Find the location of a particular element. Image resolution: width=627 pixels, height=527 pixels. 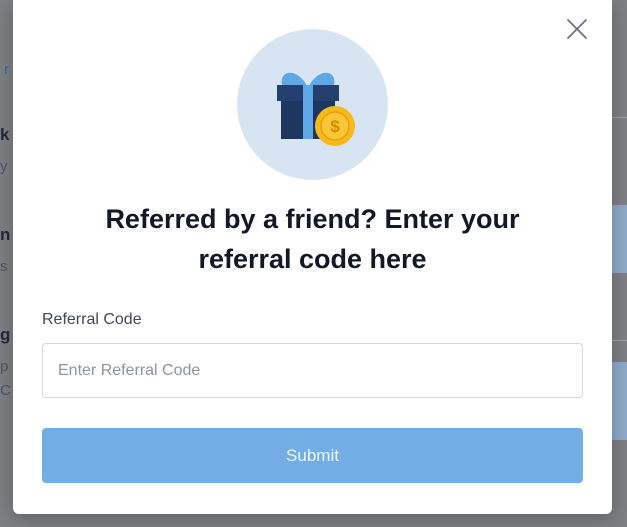

referral-code-label: Referral Code is located at coordinates (92, 319).